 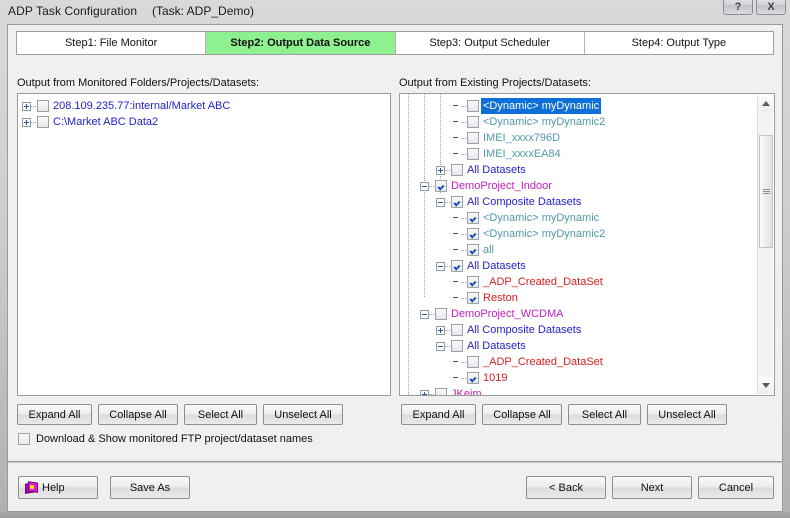 I want to click on right-select-all-button: Select All, so click(x=604, y=414).